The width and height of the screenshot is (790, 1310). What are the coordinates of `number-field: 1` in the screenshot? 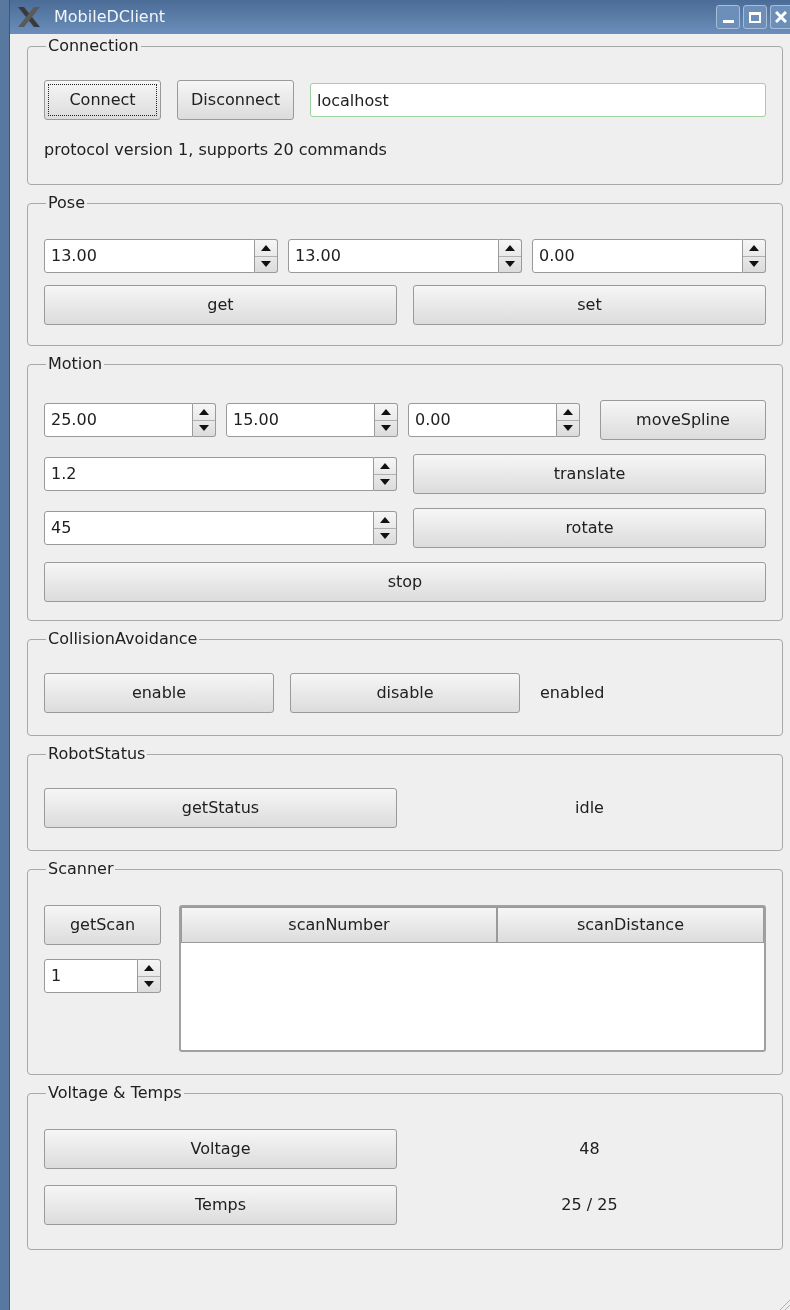 It's located at (91, 976).